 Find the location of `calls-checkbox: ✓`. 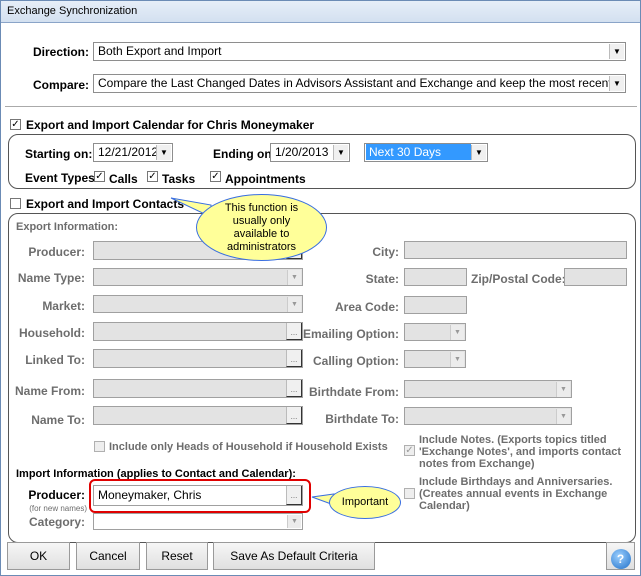

calls-checkbox: ✓ is located at coordinates (99, 176).